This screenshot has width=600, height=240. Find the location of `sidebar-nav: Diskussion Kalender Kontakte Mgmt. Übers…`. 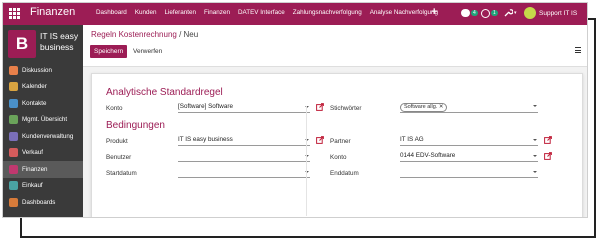

sidebar-nav: Diskussion Kalender Kontakte Mgmt. Übers… is located at coordinates (43, 136).